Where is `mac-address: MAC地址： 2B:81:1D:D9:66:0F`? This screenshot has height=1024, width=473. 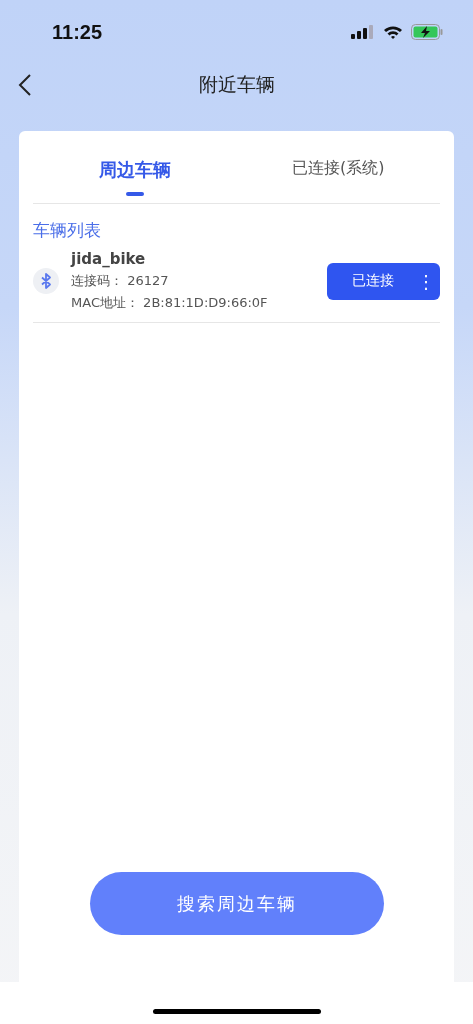 mac-address: MAC地址： 2B:81:1D:D9:66:0F is located at coordinates (170, 303).